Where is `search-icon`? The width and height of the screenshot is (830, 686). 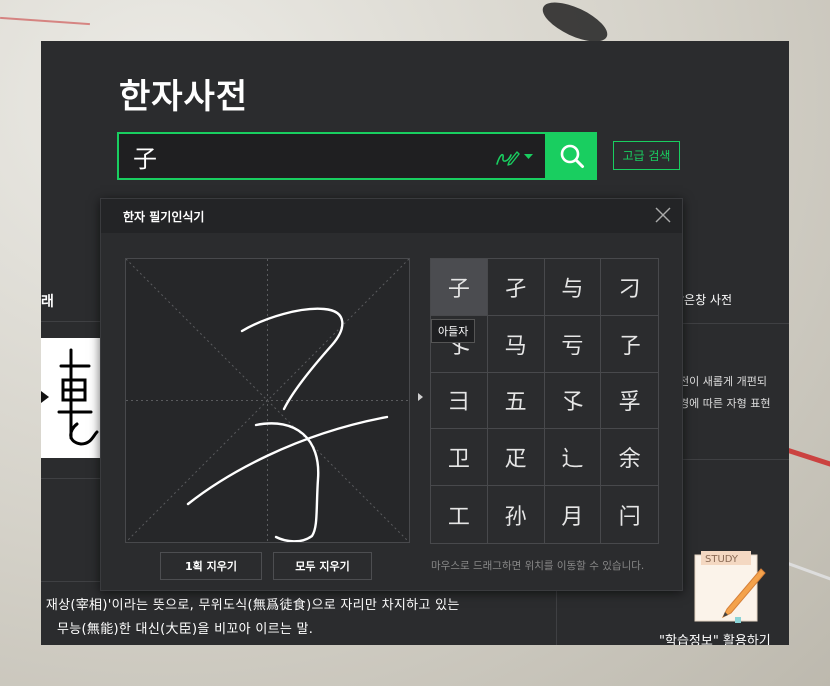
search-icon is located at coordinates (572, 156).